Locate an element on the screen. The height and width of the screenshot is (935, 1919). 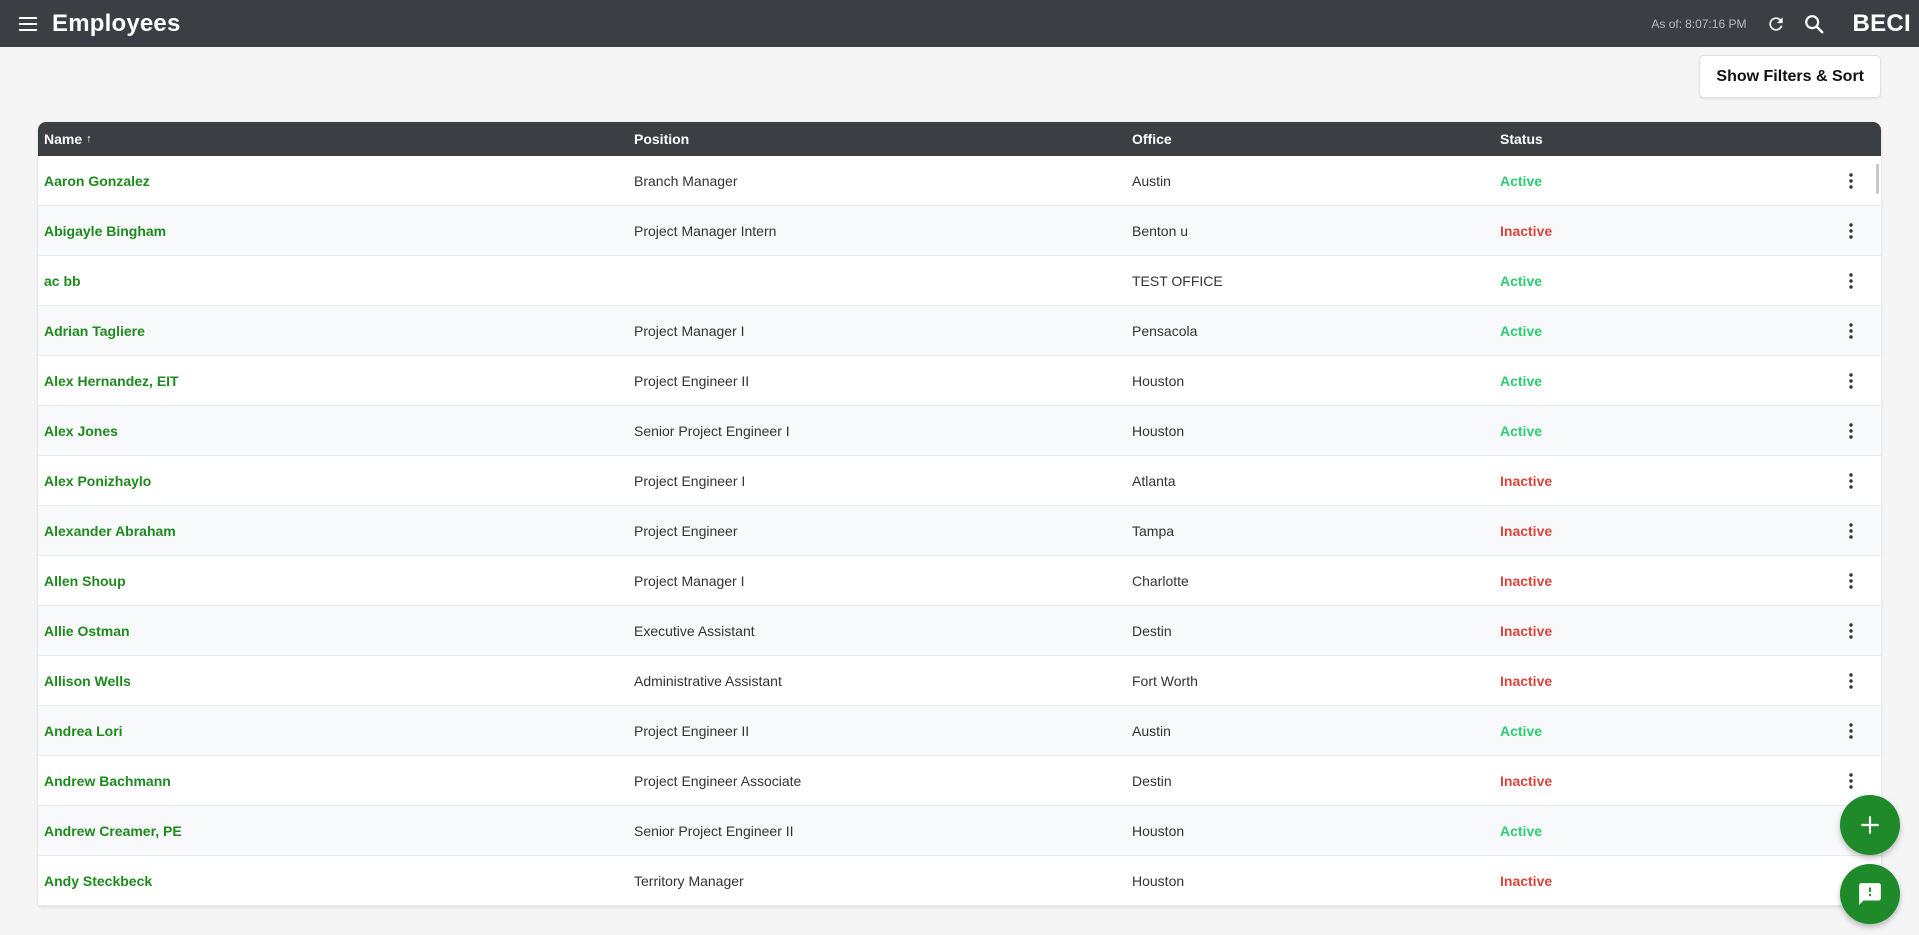
employee-office: Pensacola is located at coordinates (1165, 331).